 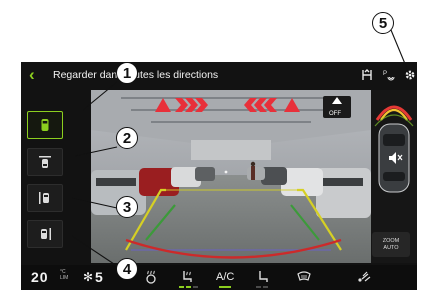 I want to click on callout-3: 3, so click(x=127, y=207).